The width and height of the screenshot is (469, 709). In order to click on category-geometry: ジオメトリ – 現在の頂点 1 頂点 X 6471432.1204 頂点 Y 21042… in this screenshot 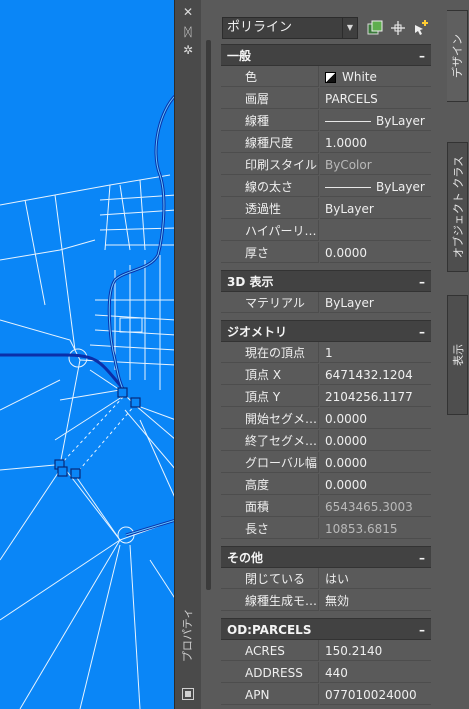, I will do `click(326, 430)`.